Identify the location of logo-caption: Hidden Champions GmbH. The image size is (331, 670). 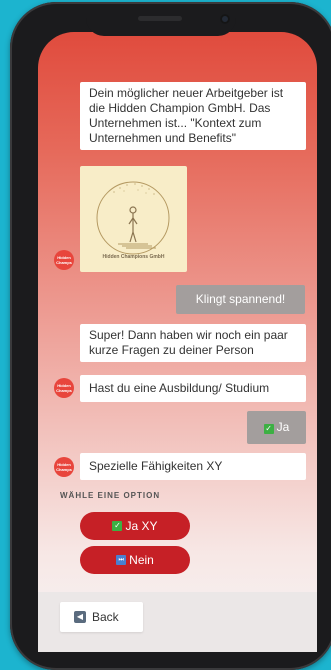
(133, 257).